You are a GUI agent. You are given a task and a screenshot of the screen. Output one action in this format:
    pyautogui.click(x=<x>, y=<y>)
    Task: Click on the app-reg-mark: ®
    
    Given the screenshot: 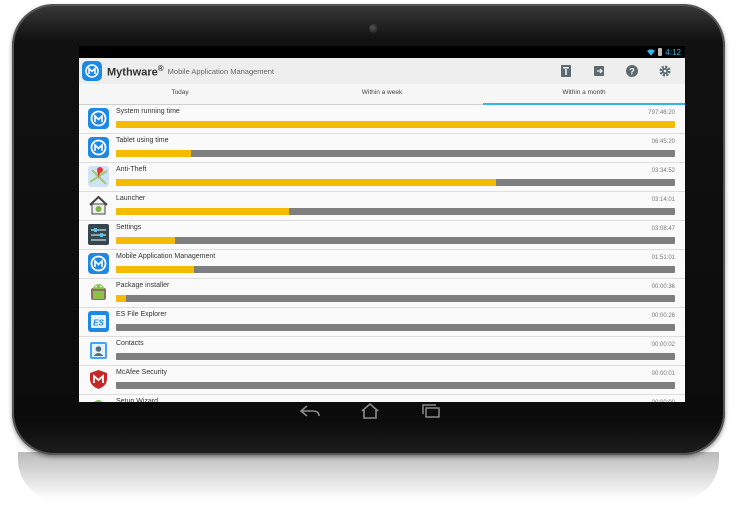 What is the action you would take?
    pyautogui.click(x=160, y=68)
    